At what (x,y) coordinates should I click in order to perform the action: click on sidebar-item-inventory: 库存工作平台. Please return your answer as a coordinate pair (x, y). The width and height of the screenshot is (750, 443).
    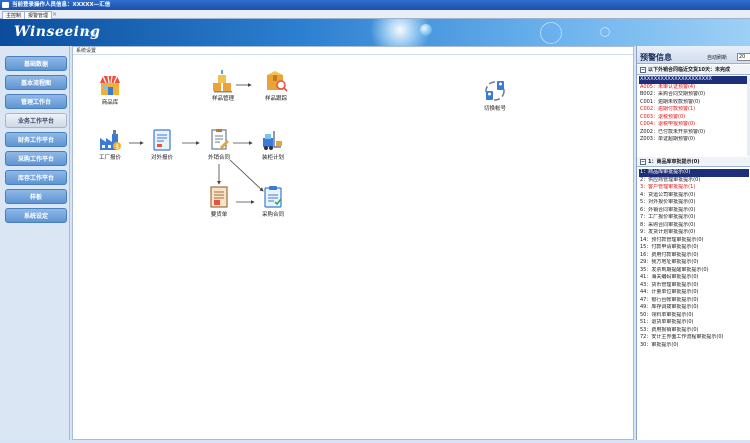
    Looking at the image, I should click on (36, 177).